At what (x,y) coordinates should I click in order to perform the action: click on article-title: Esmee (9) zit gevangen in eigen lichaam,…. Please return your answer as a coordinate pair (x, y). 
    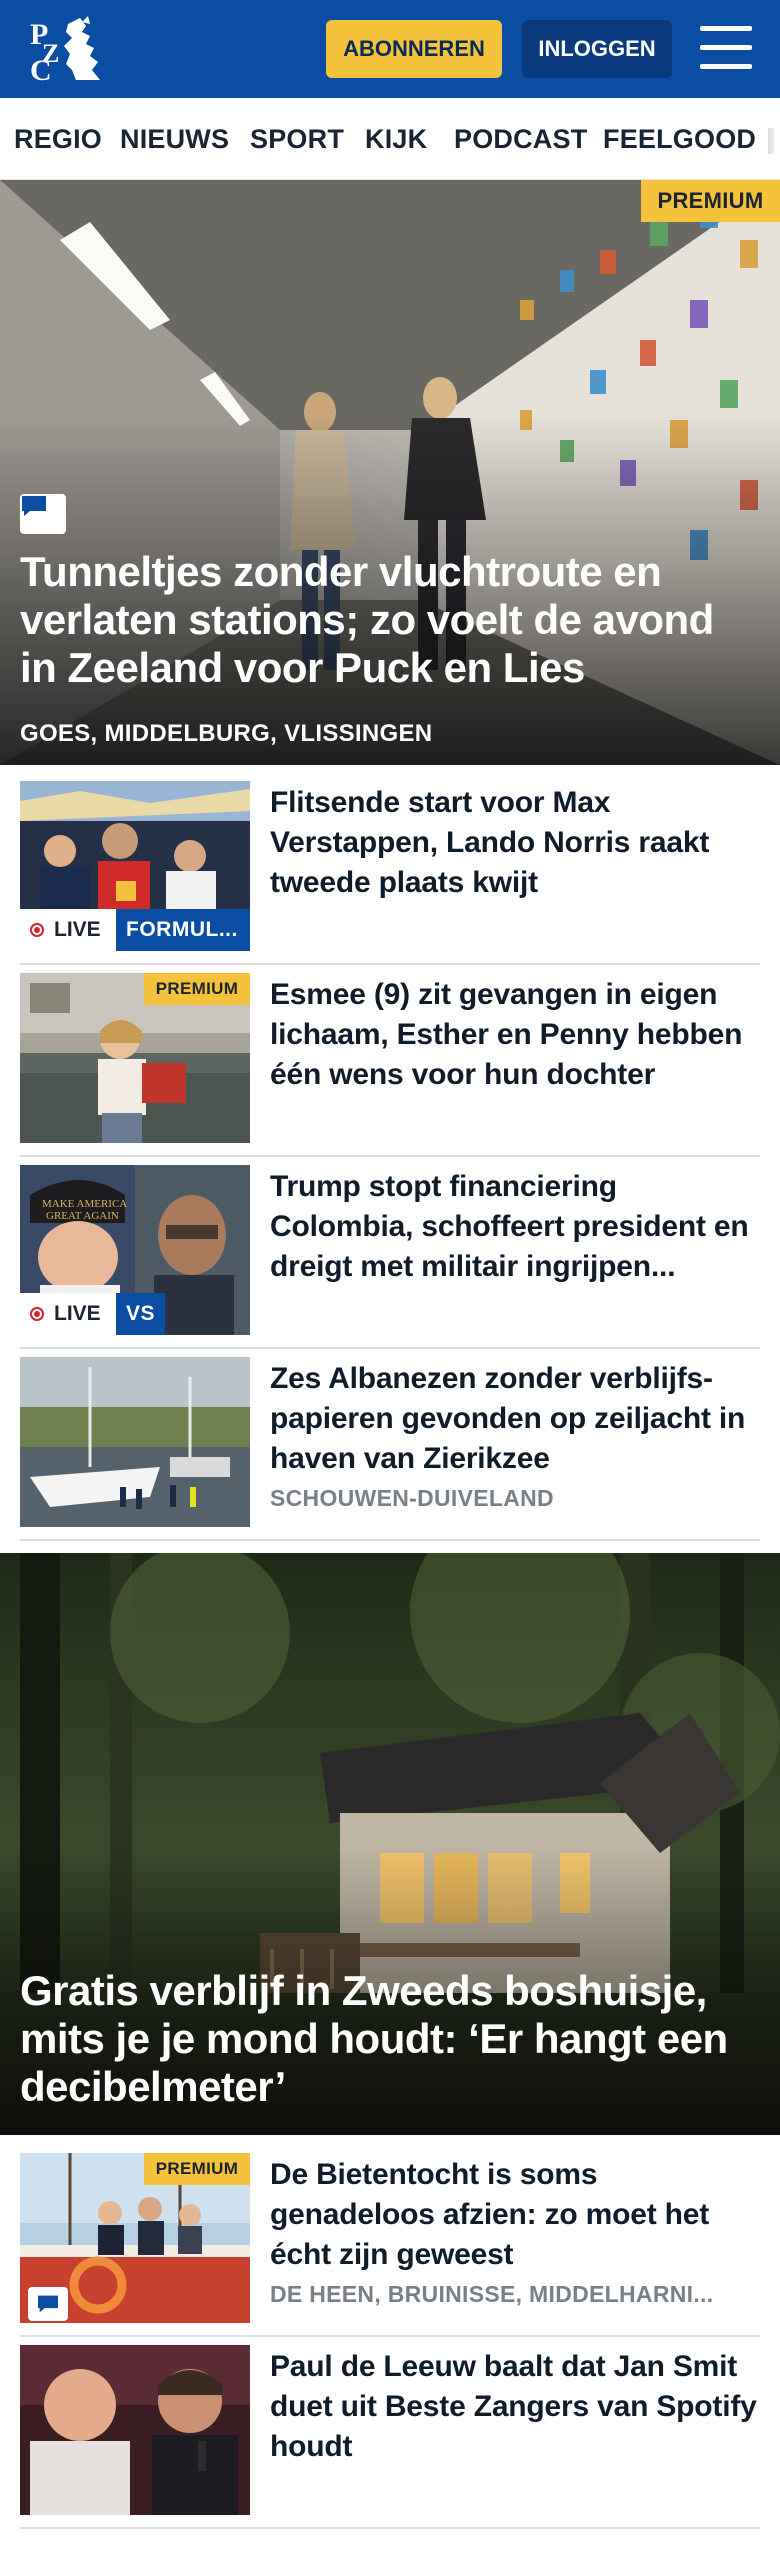
    Looking at the image, I should click on (515, 1035).